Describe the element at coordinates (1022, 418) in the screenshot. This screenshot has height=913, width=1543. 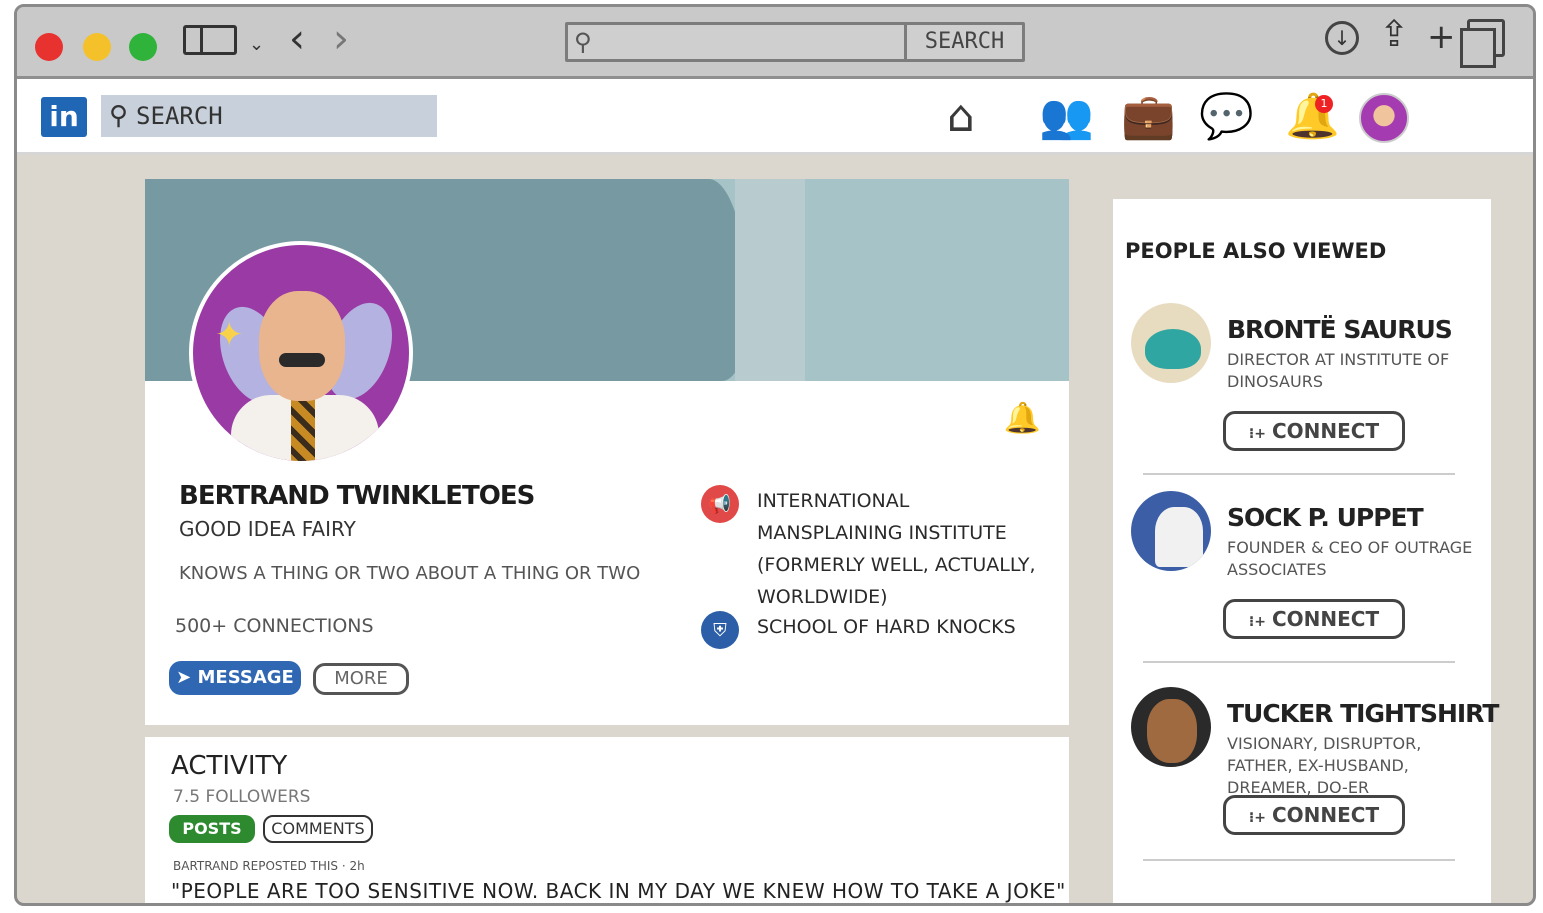
I see `follow-bell-icon: 🔔` at that location.